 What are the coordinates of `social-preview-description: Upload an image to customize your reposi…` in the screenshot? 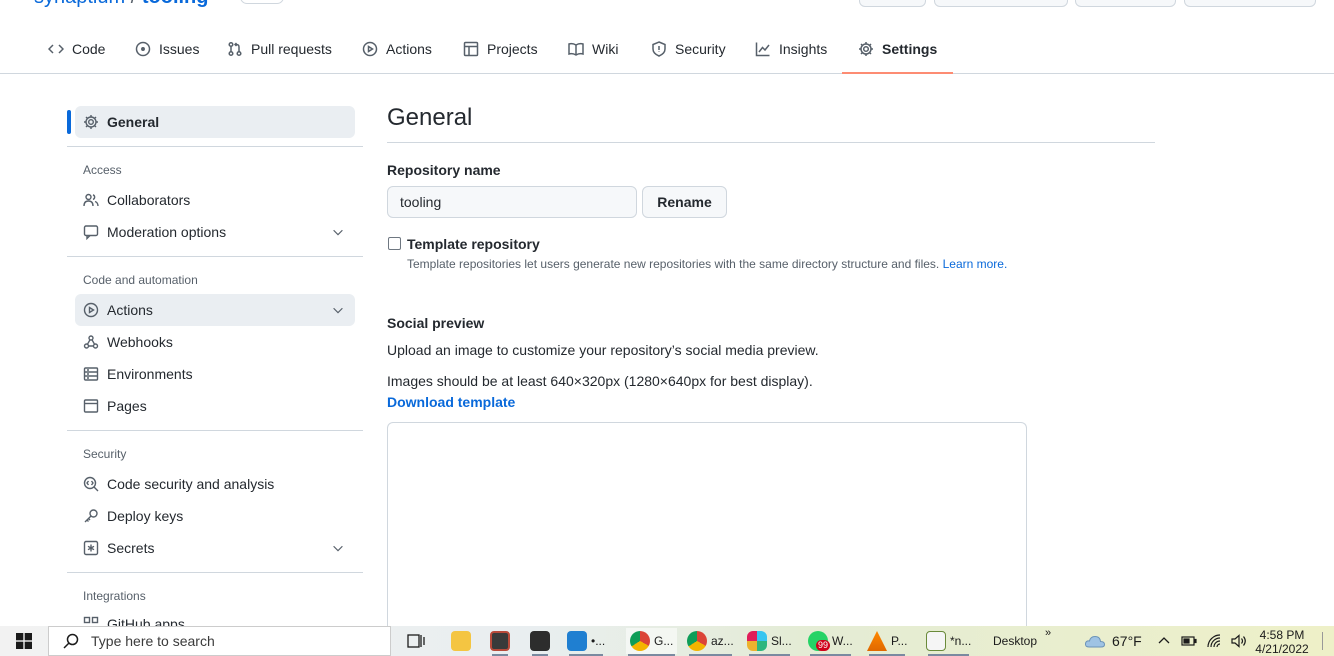 It's located at (603, 350).